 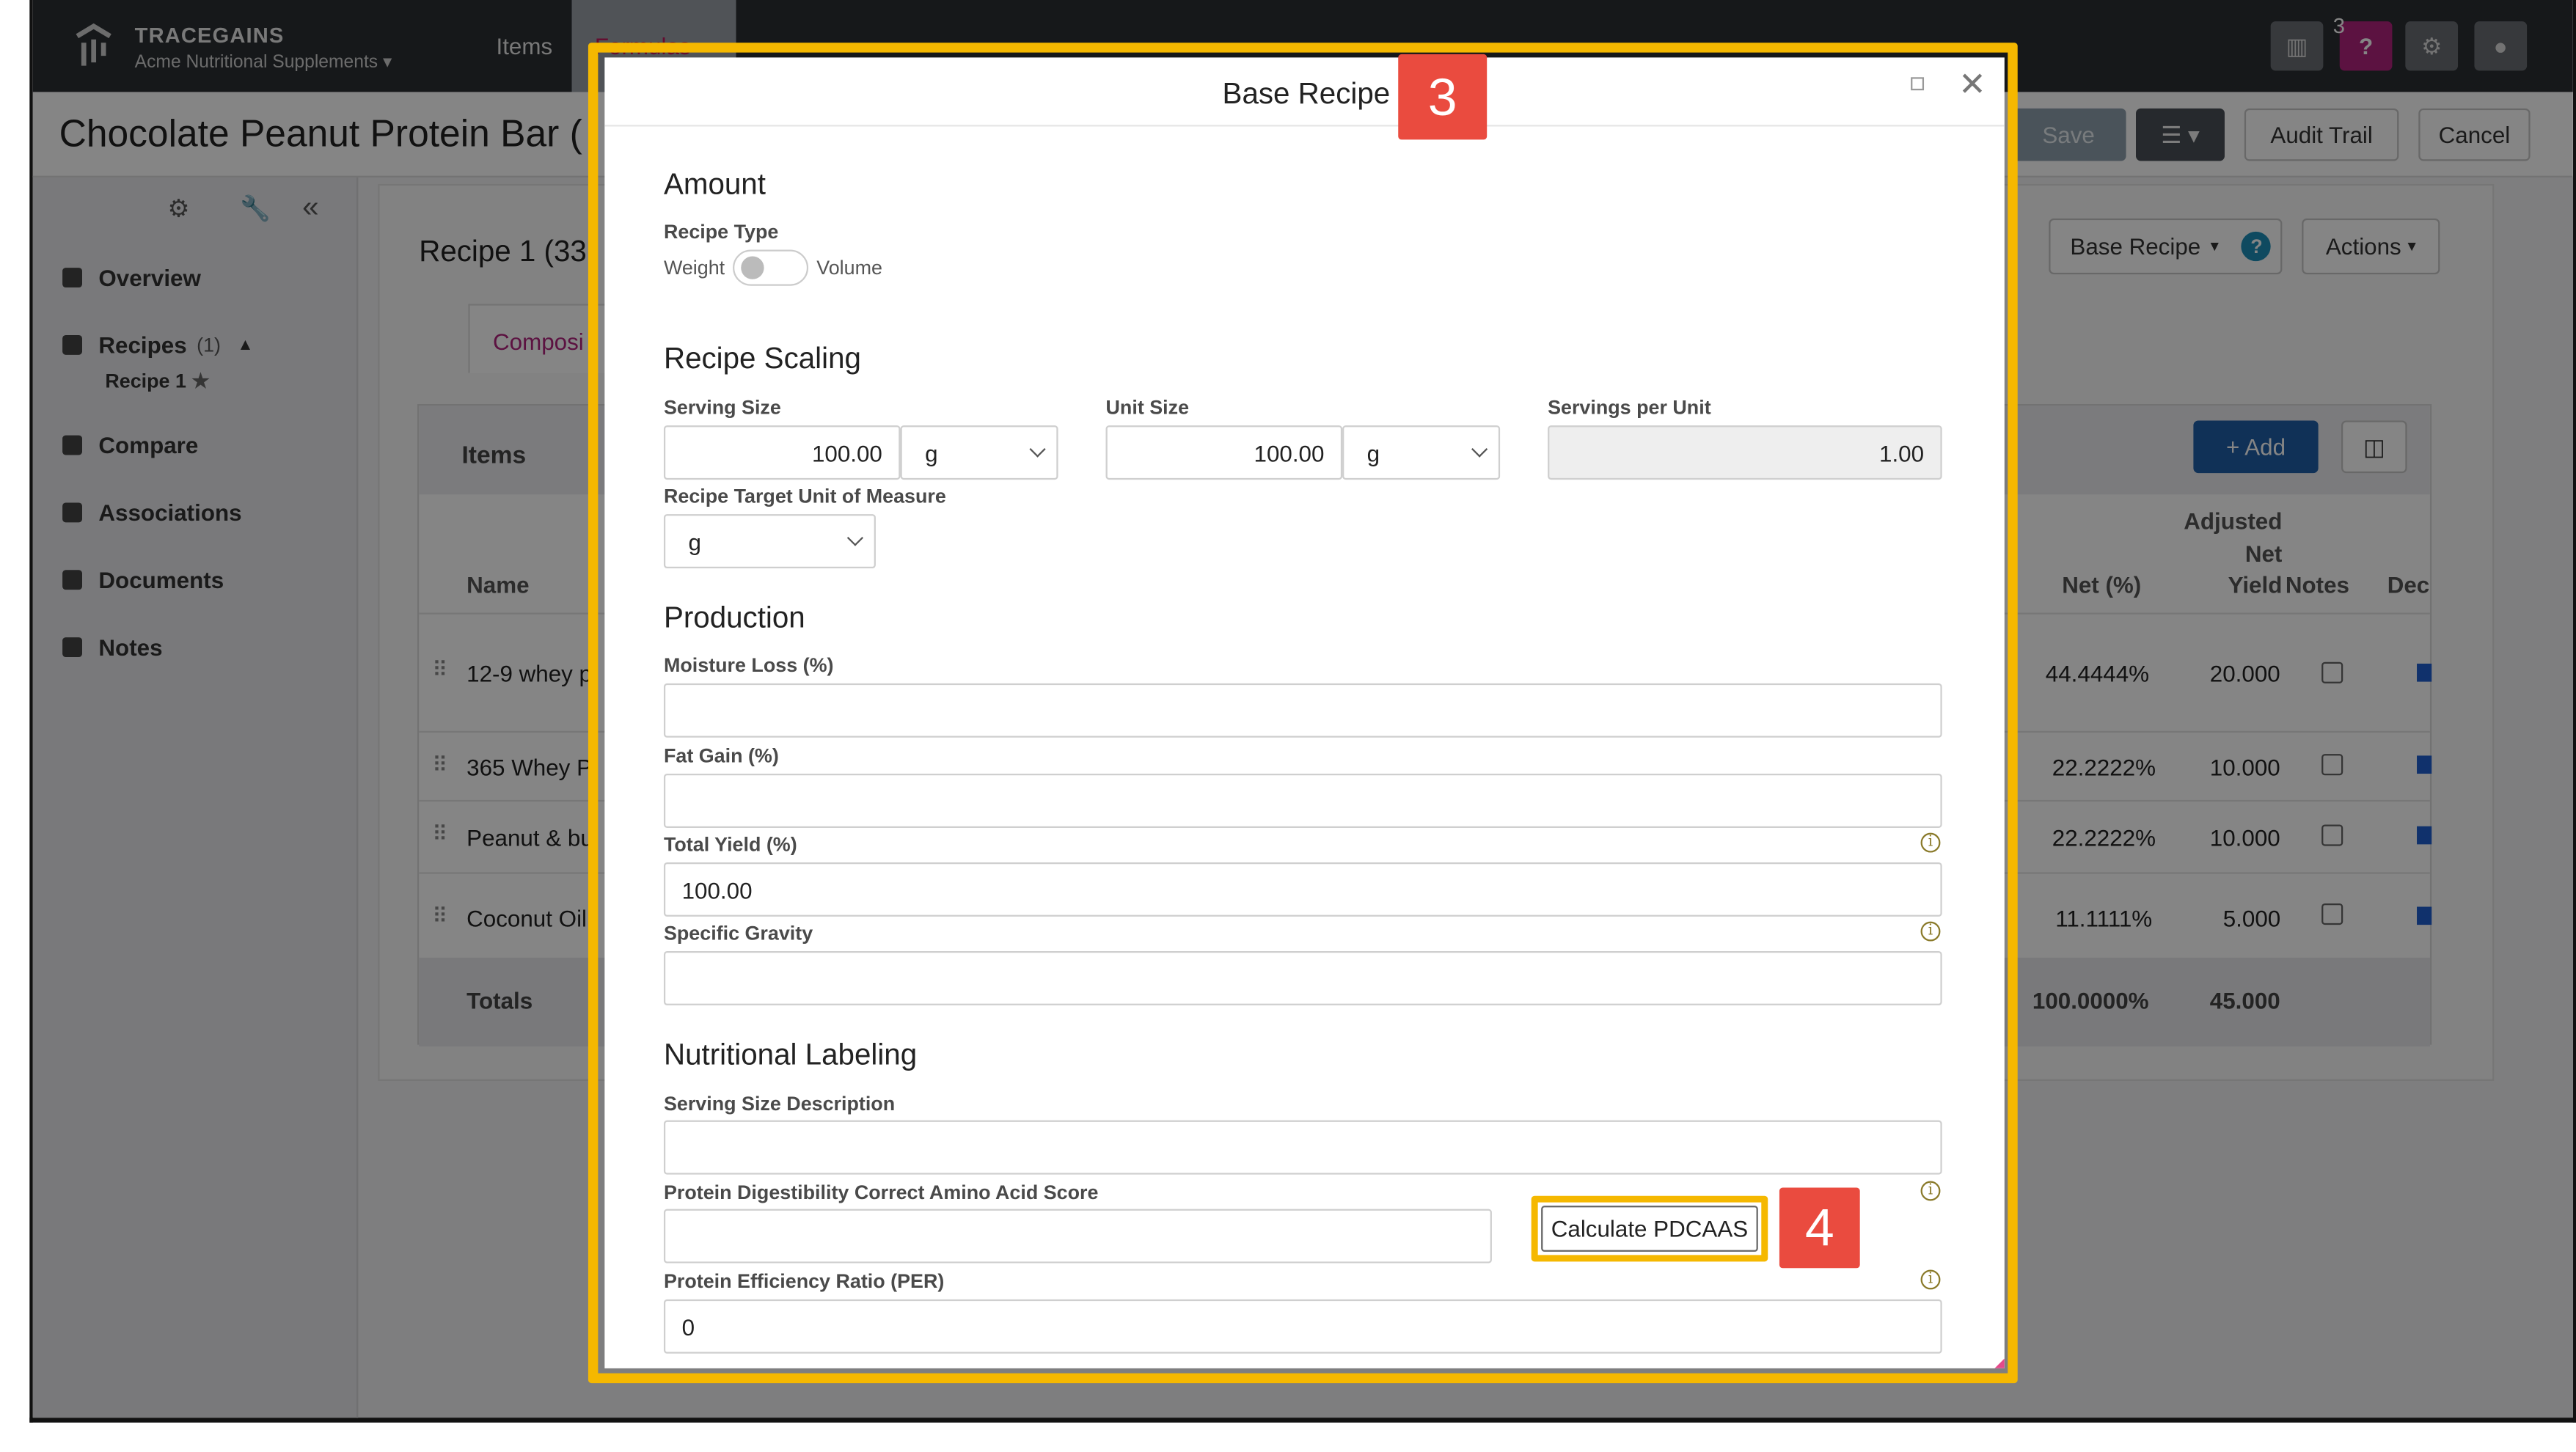 What do you see at coordinates (1302, 801) in the screenshot?
I see `fat-gain-input` at bounding box center [1302, 801].